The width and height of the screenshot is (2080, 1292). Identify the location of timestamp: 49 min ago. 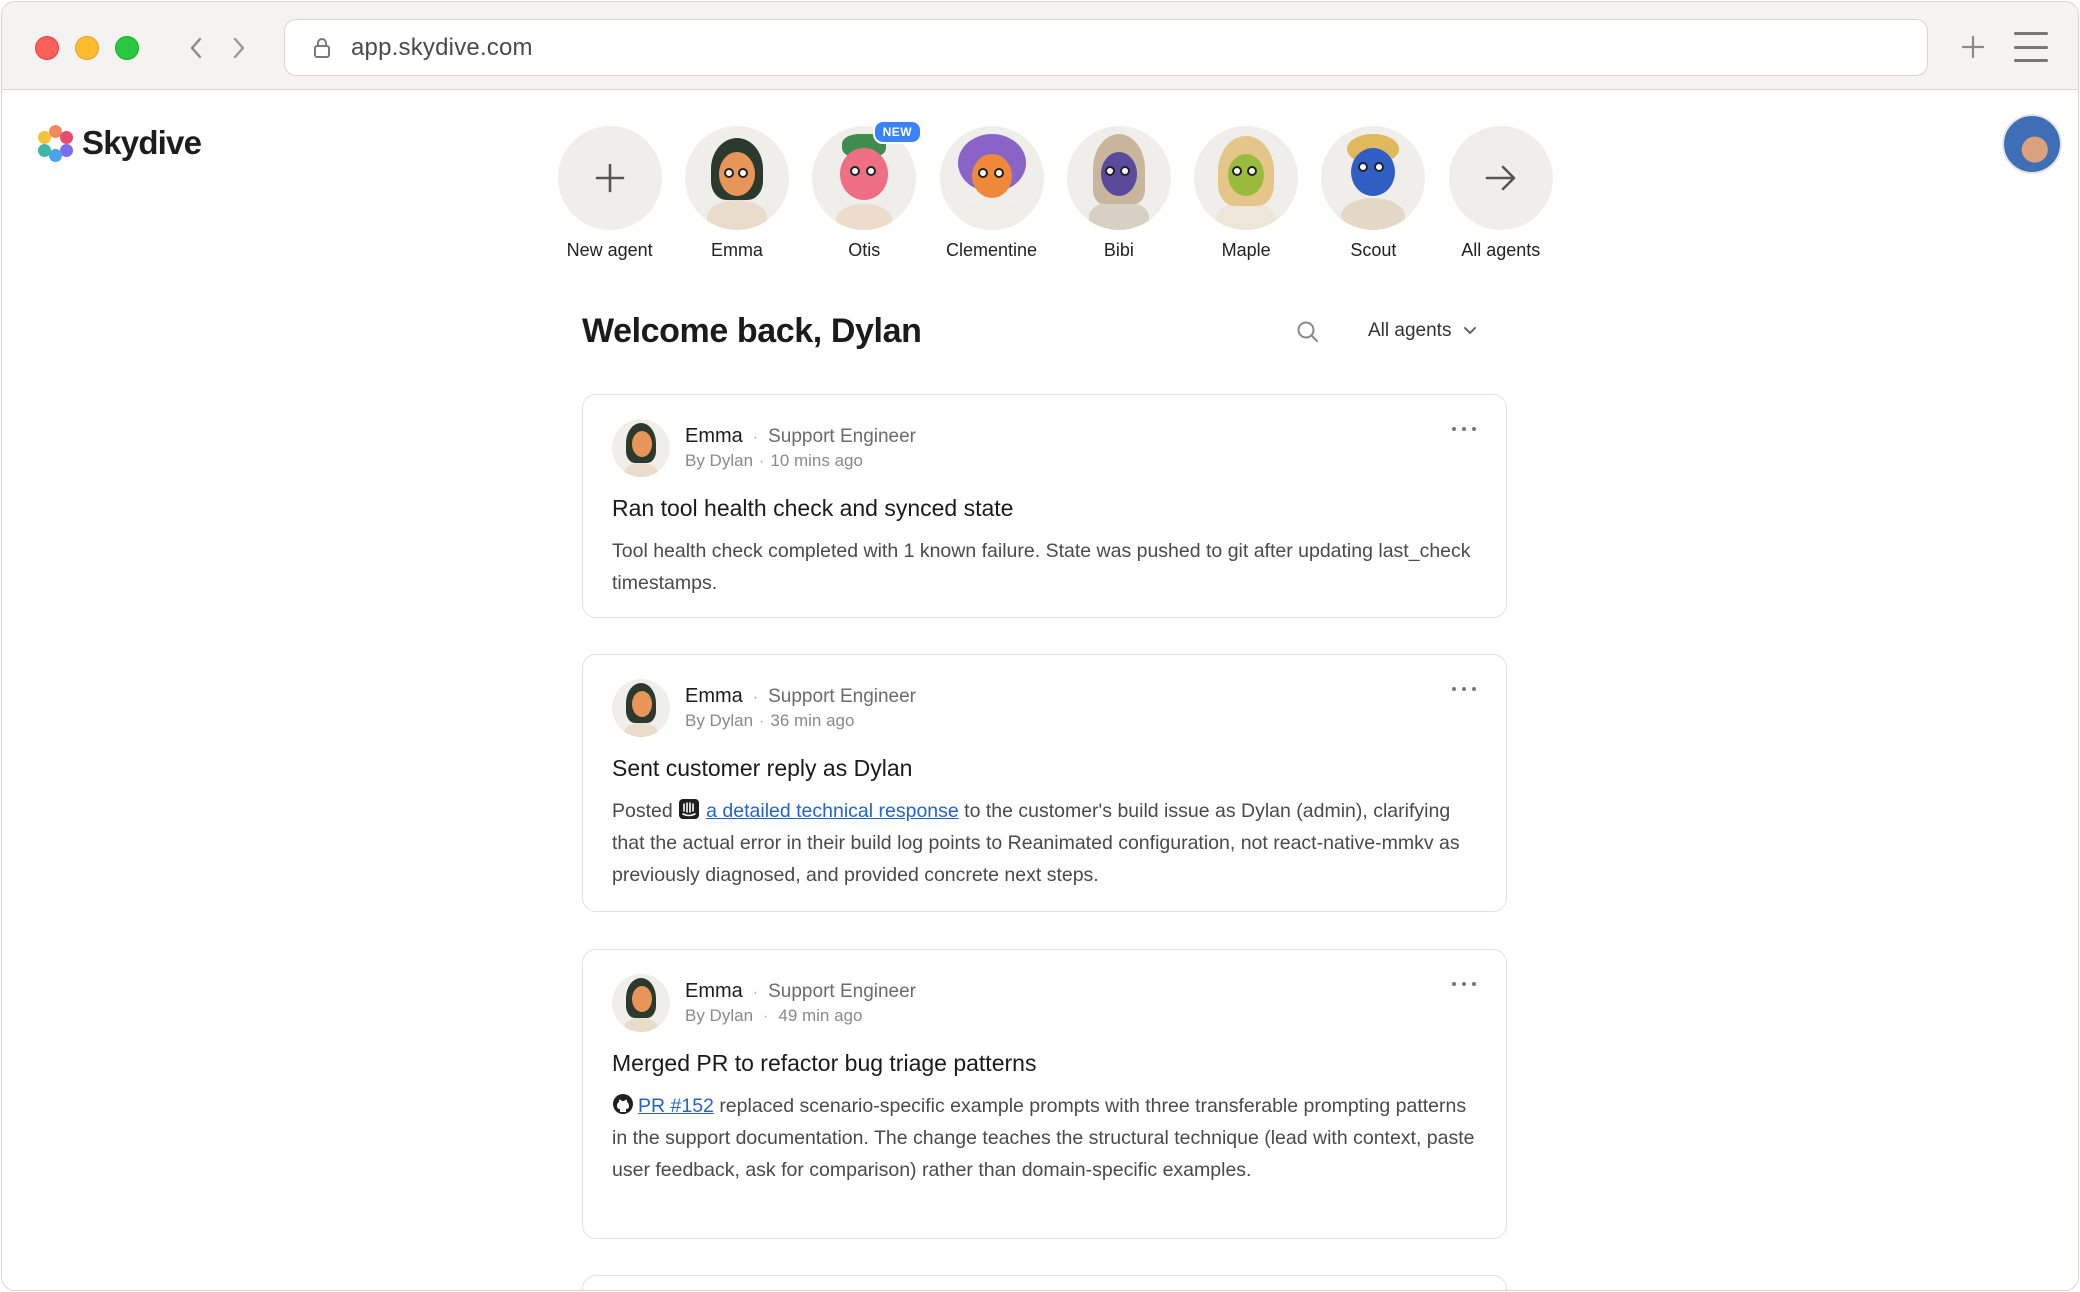
(820, 1015).